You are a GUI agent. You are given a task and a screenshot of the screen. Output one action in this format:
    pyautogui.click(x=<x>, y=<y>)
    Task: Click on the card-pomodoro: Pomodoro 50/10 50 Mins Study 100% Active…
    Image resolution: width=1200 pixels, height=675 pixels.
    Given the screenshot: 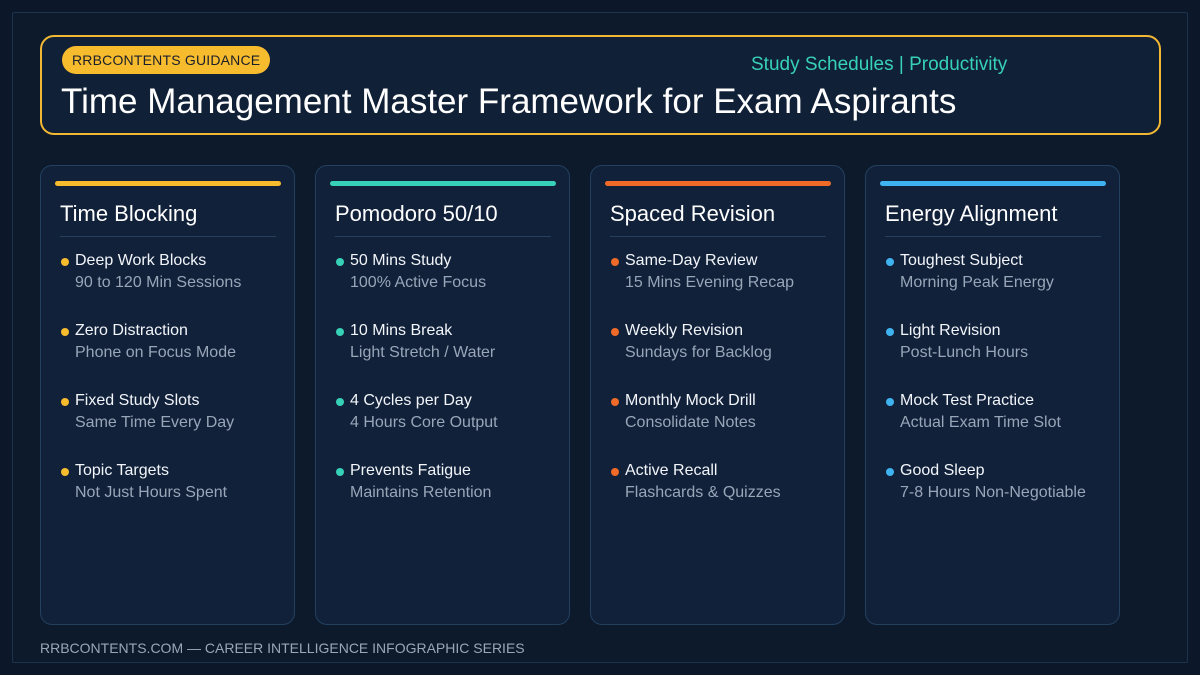 What is the action you would take?
    pyautogui.click(x=442, y=395)
    